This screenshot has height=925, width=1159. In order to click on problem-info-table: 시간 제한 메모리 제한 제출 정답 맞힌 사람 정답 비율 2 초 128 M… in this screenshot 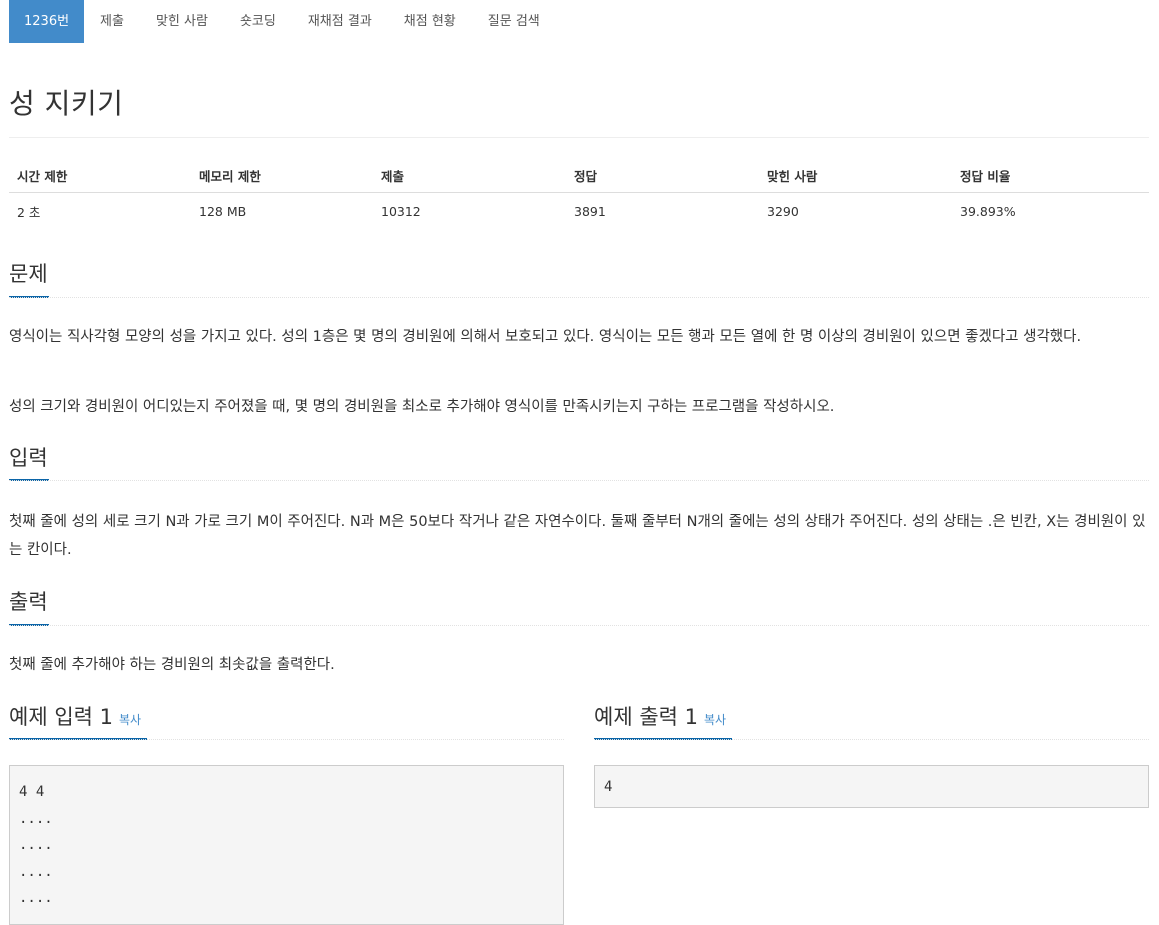, I will do `click(579, 193)`.